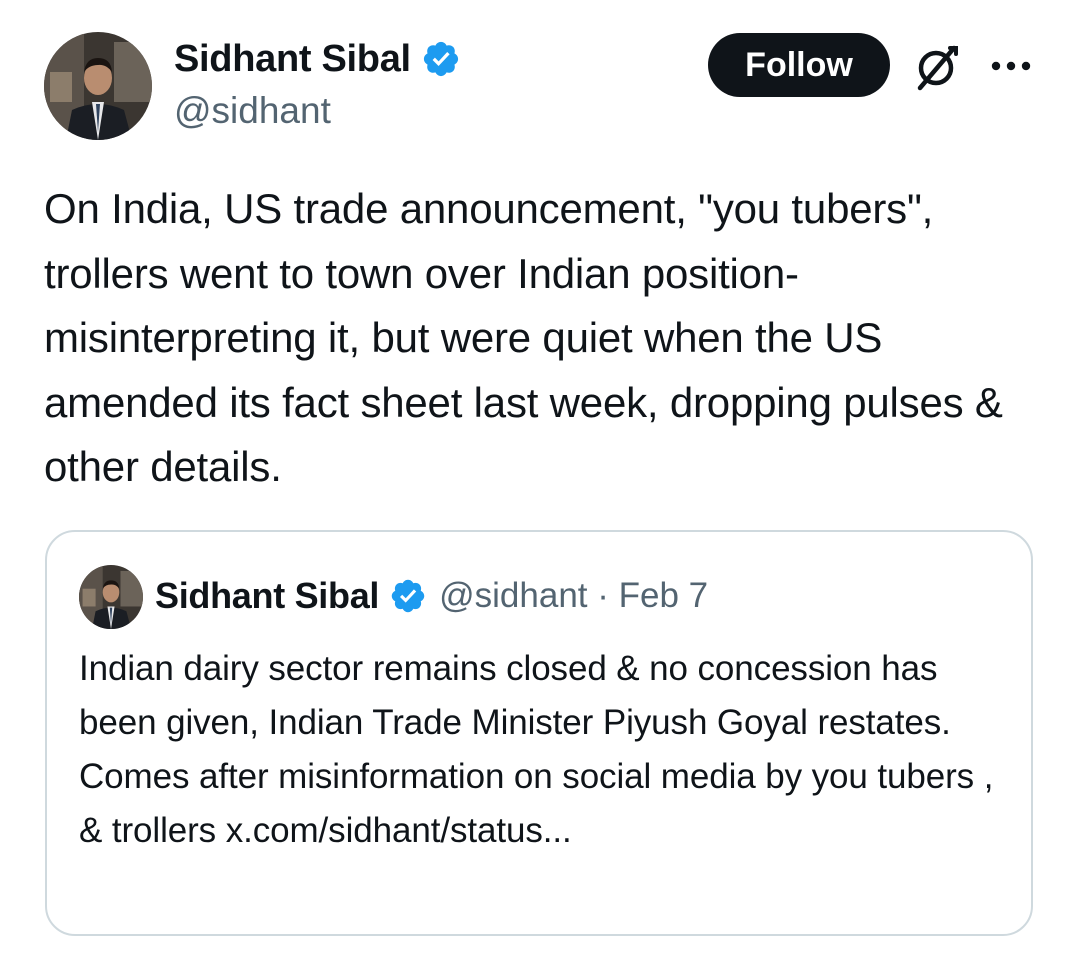 The width and height of the screenshot is (1080, 974). I want to click on quoted-author-avatar, so click(111, 597).